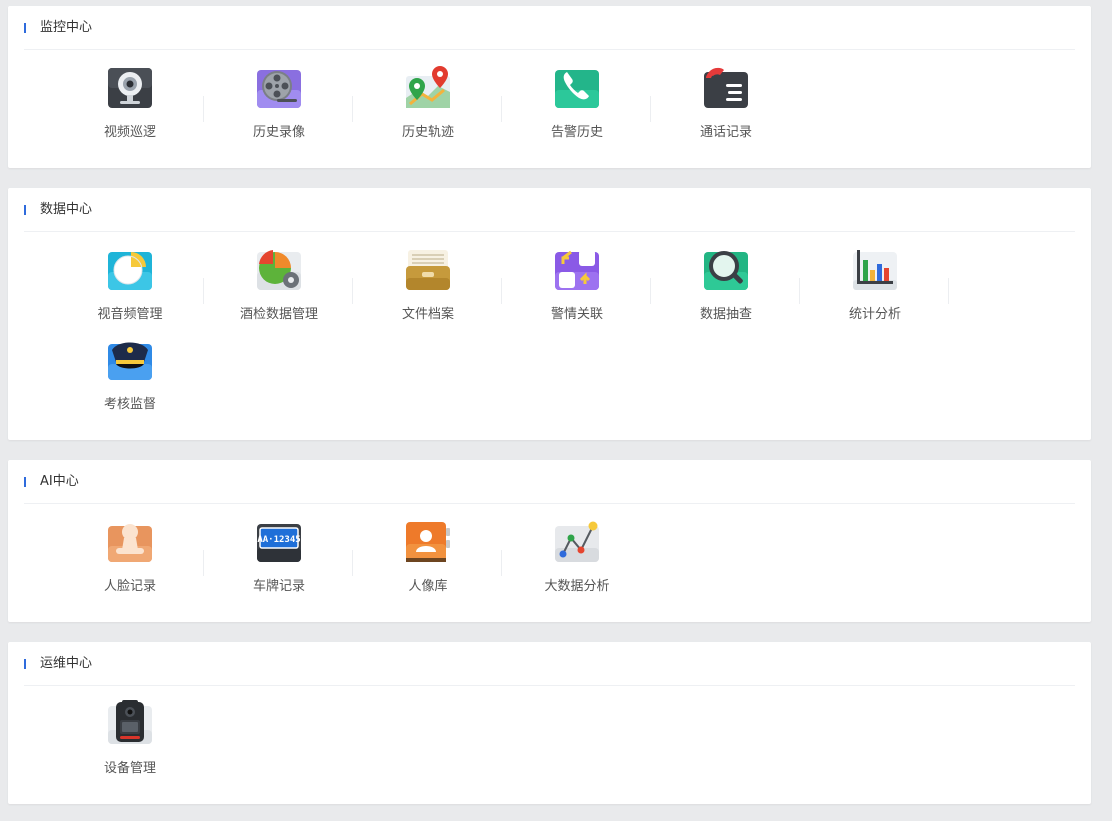  What do you see at coordinates (549, 28) in the screenshot?
I see `section-header: 监控中心` at bounding box center [549, 28].